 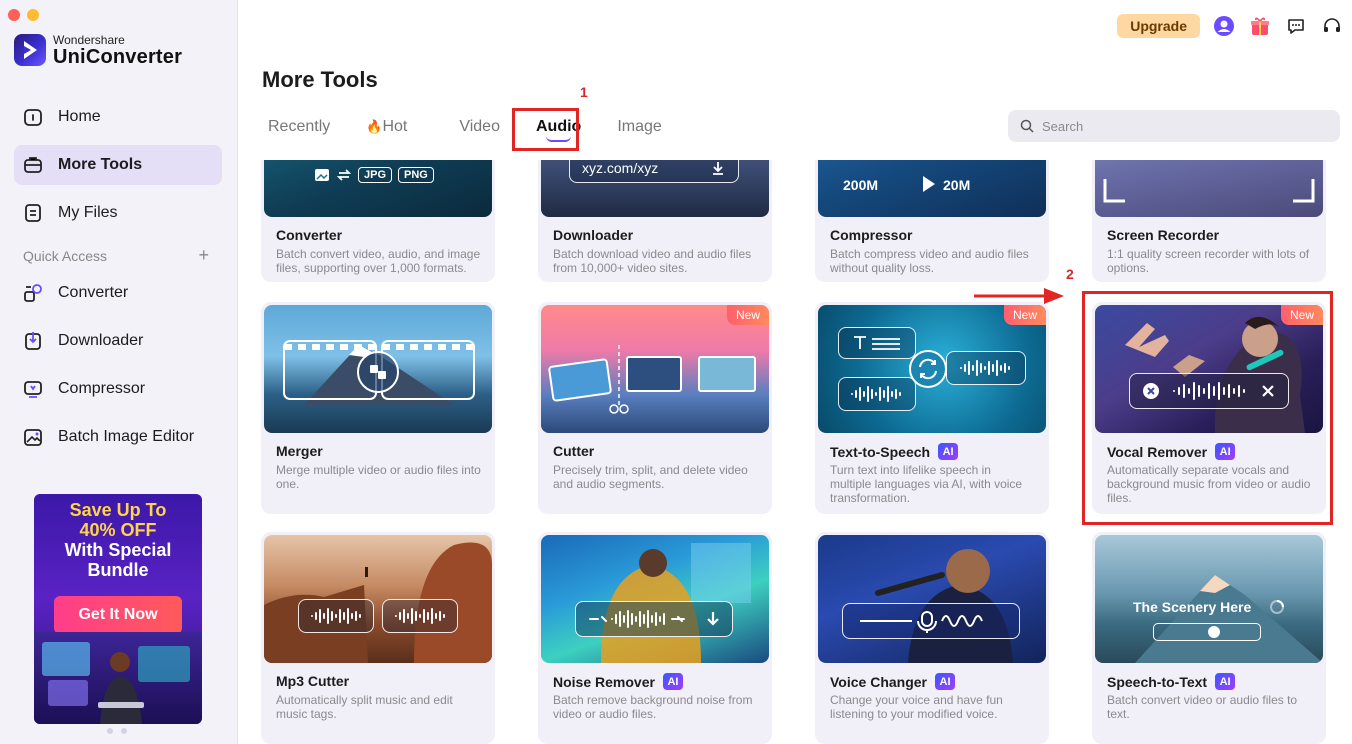 I want to click on search-icon, so click(x=1027, y=126).